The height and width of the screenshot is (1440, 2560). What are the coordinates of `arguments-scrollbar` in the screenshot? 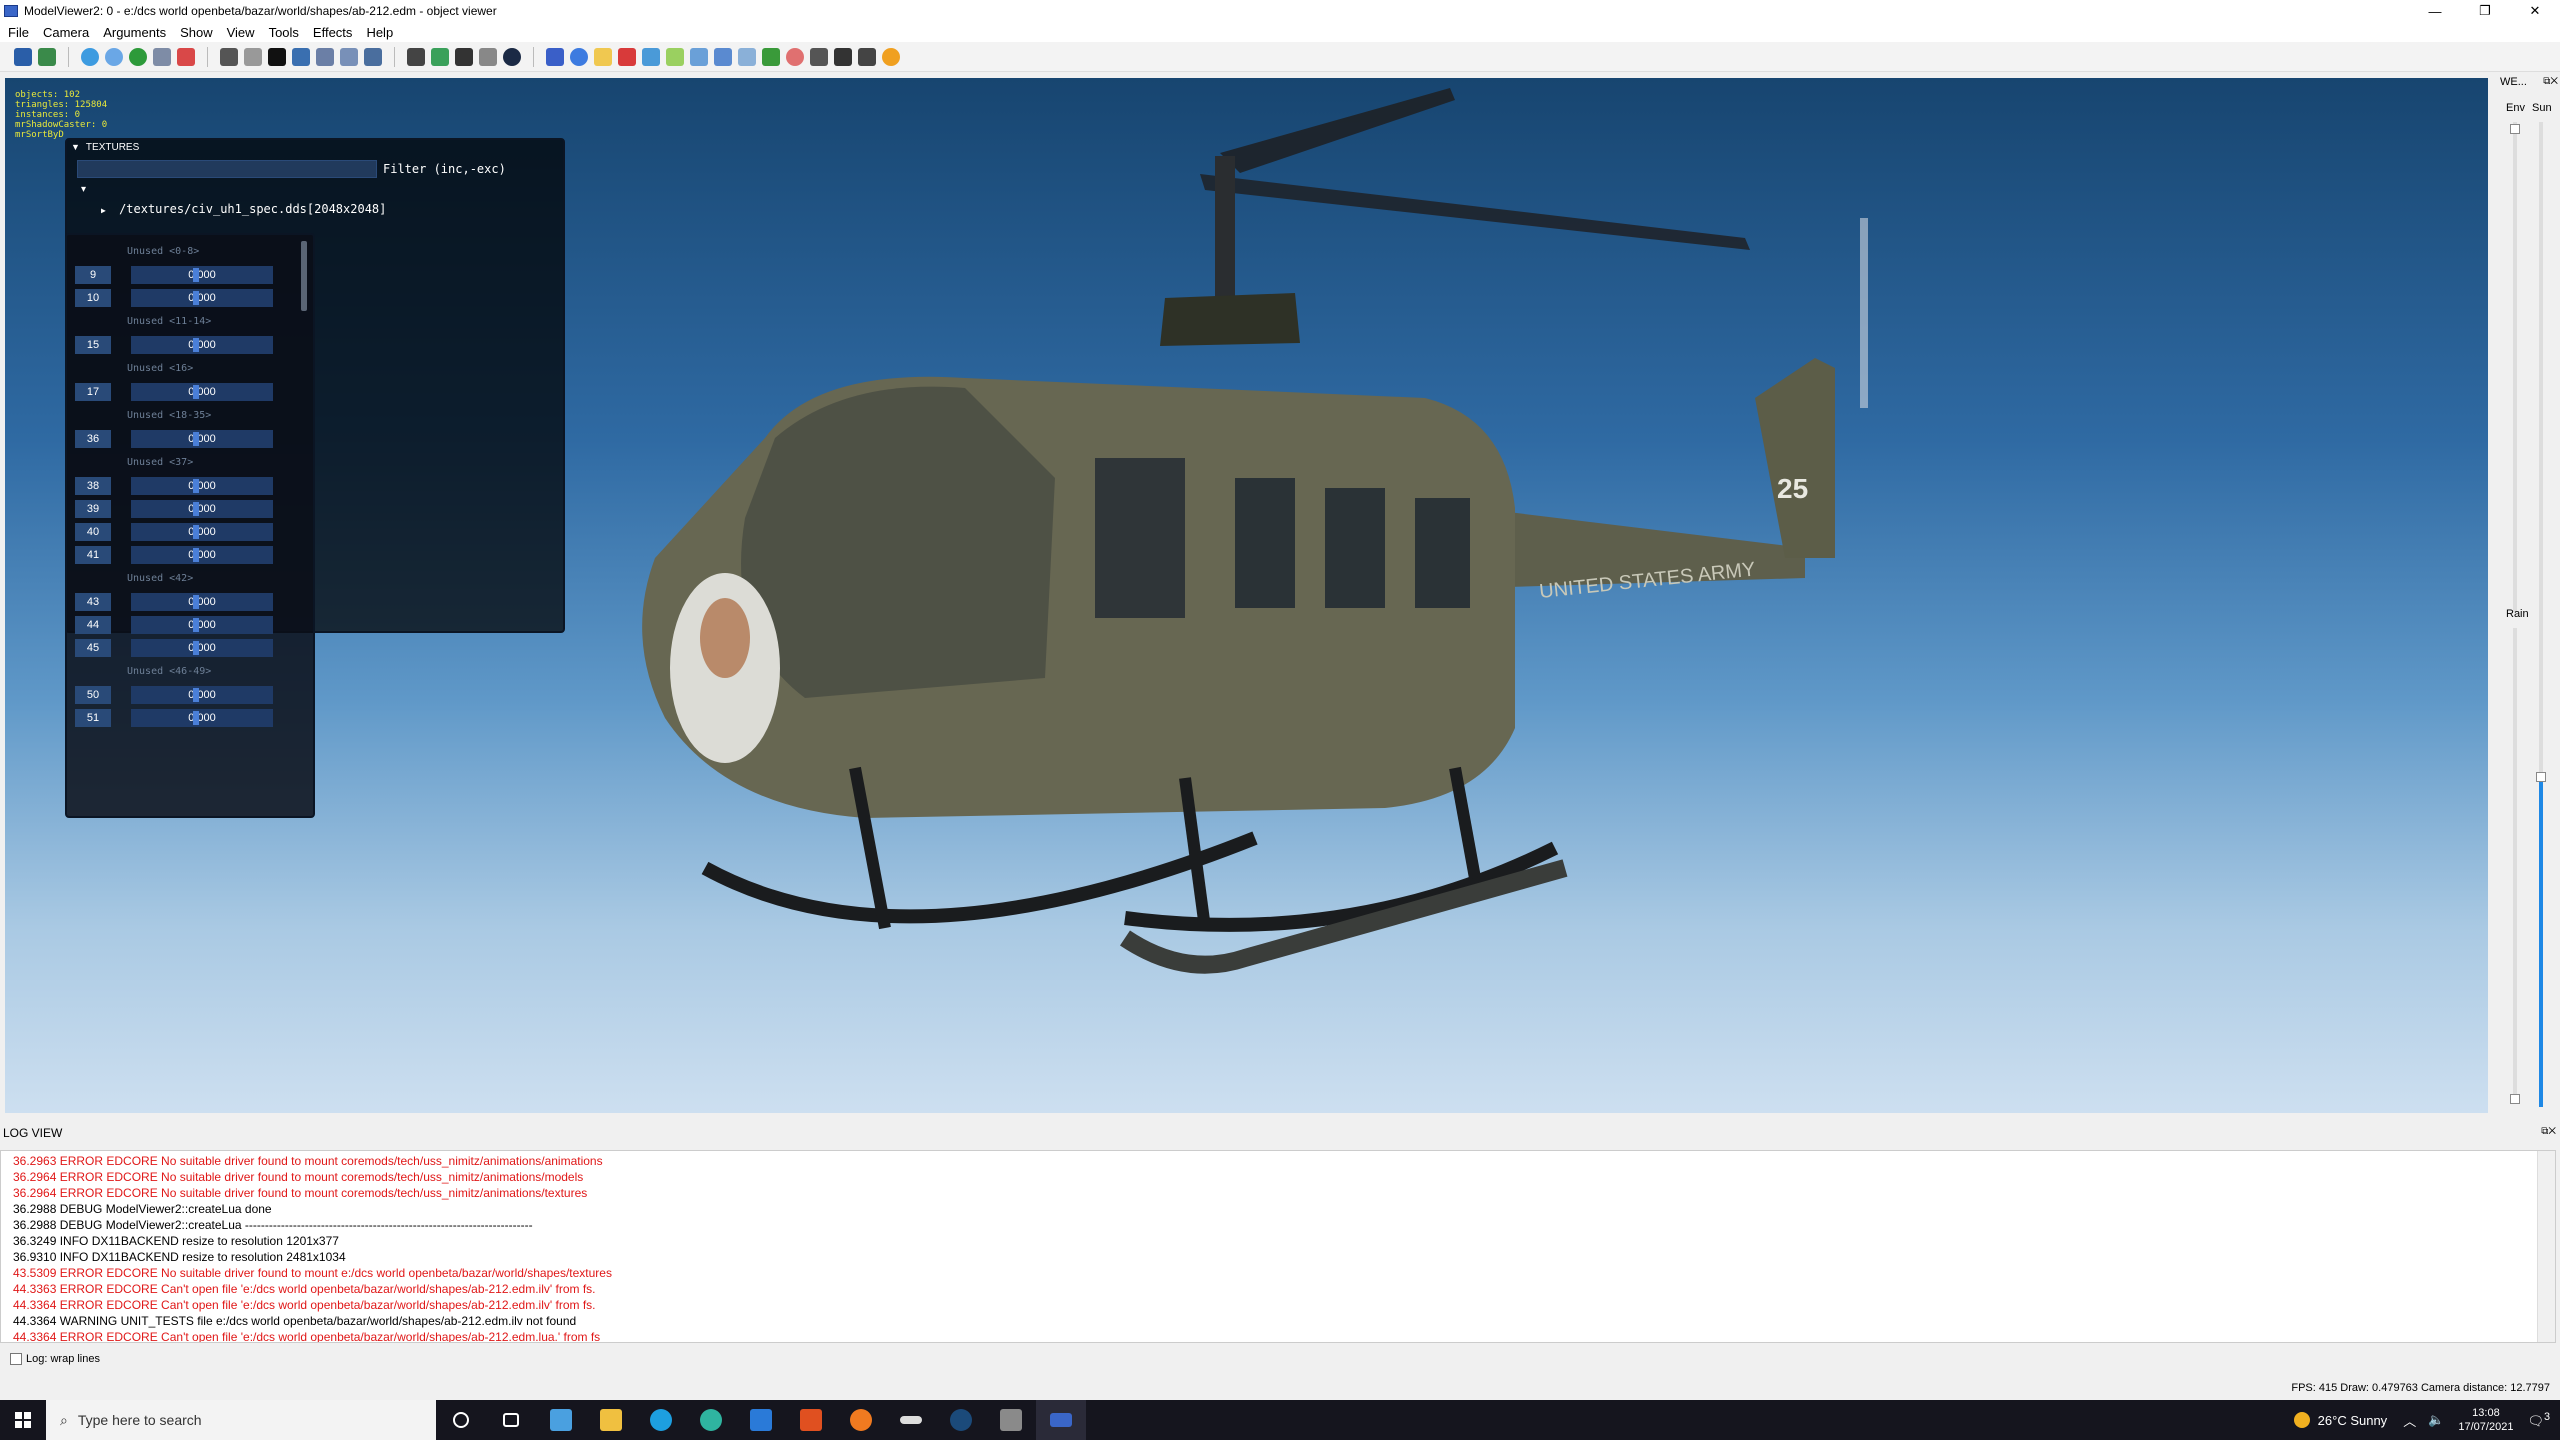 It's located at (304, 276).